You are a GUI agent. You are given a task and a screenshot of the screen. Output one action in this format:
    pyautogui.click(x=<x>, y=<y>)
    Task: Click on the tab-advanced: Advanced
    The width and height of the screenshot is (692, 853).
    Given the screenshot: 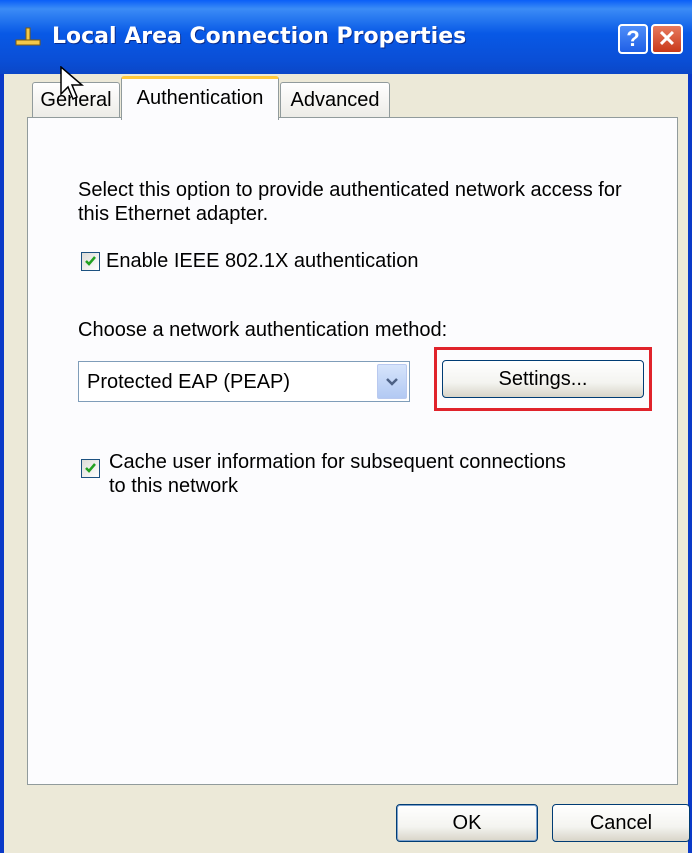 What is the action you would take?
    pyautogui.click(x=335, y=100)
    